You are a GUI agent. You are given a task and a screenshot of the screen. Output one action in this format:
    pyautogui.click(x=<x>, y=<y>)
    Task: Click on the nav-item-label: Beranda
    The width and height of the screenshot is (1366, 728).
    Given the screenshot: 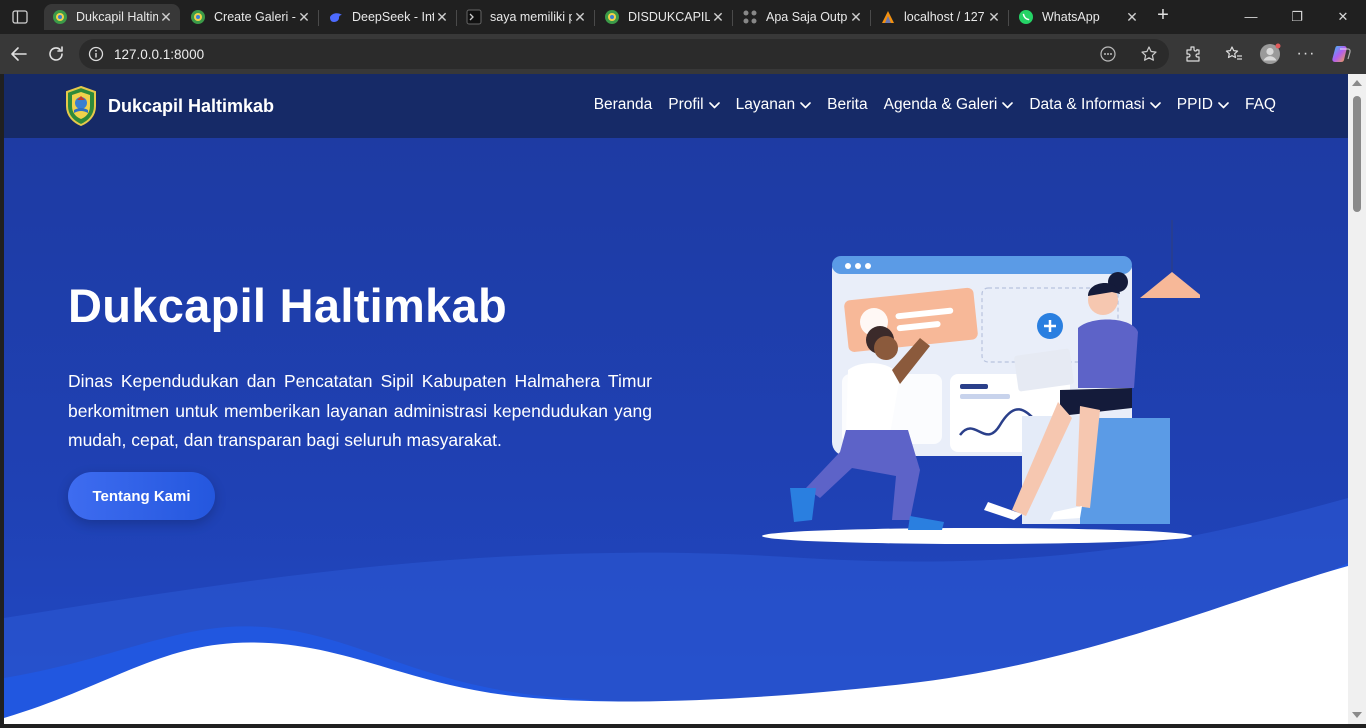 What is the action you would take?
    pyautogui.click(x=623, y=104)
    